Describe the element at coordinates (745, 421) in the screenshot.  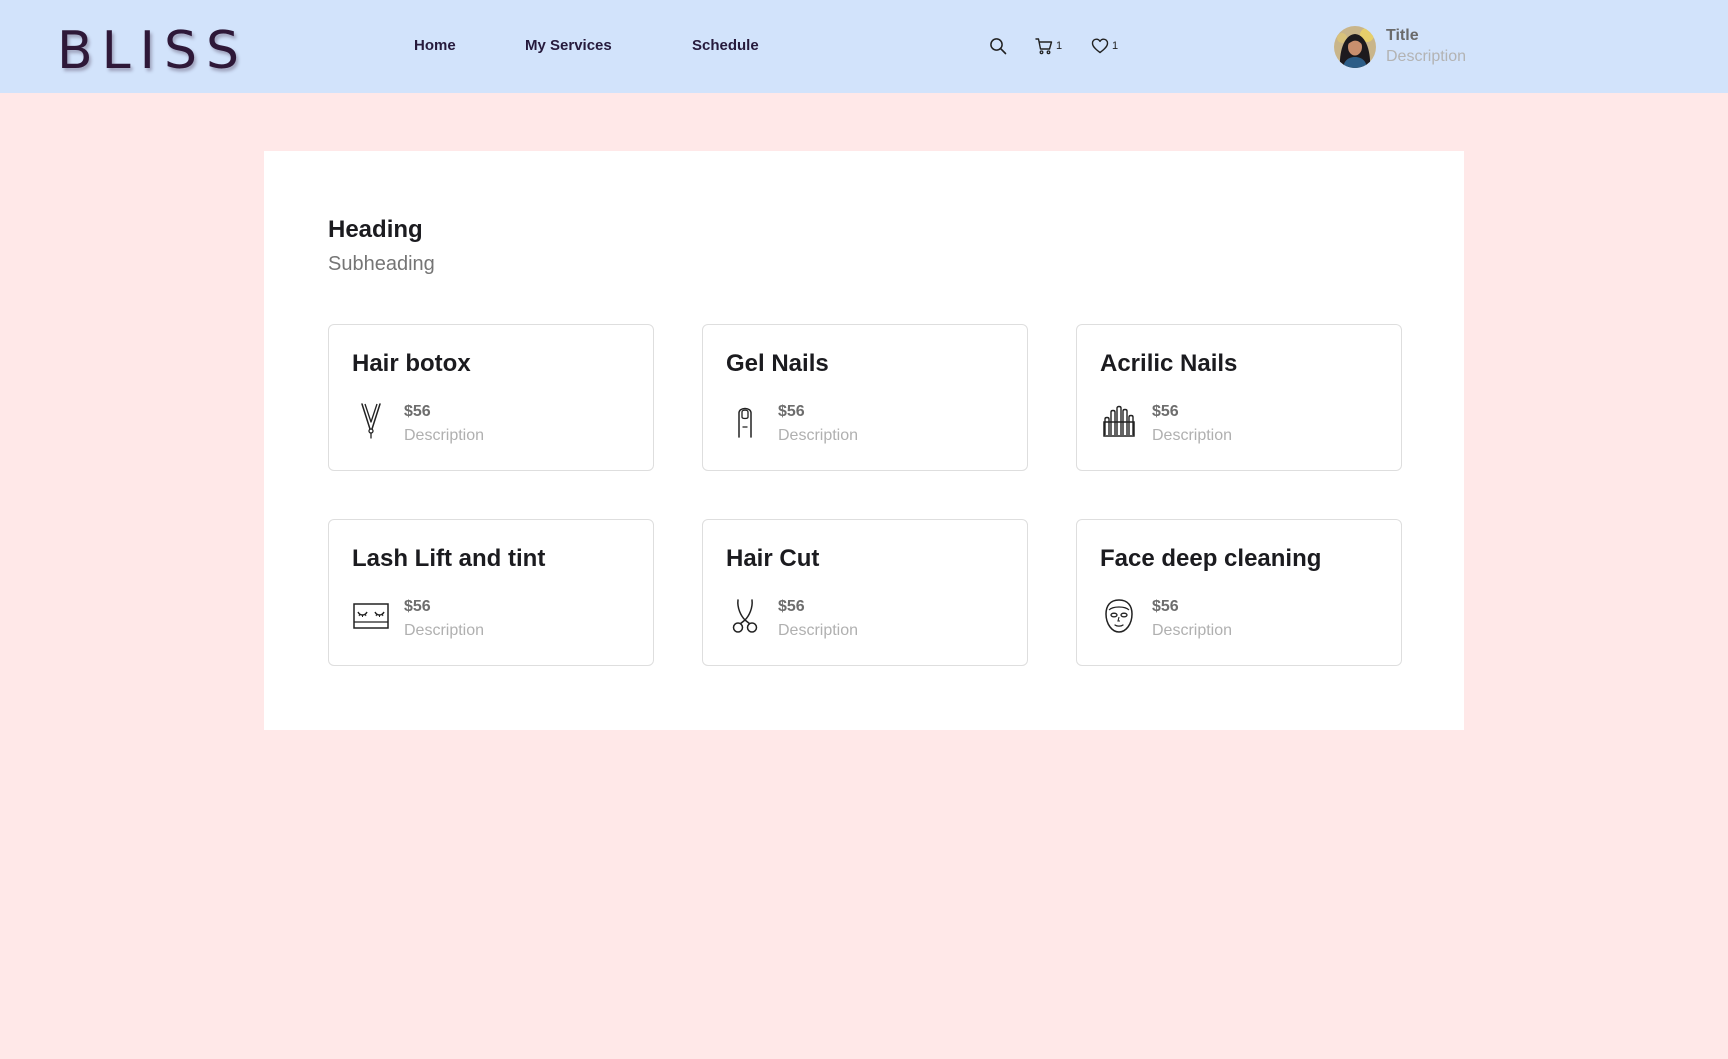
I see `finger-nail-icon` at that location.